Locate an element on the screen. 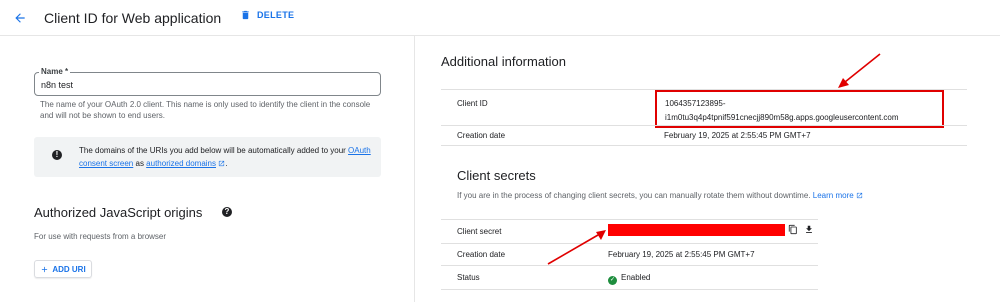 Image resolution: width=1000 pixels, height=302 pixels. additional-info-title: Additional information is located at coordinates (504, 61).